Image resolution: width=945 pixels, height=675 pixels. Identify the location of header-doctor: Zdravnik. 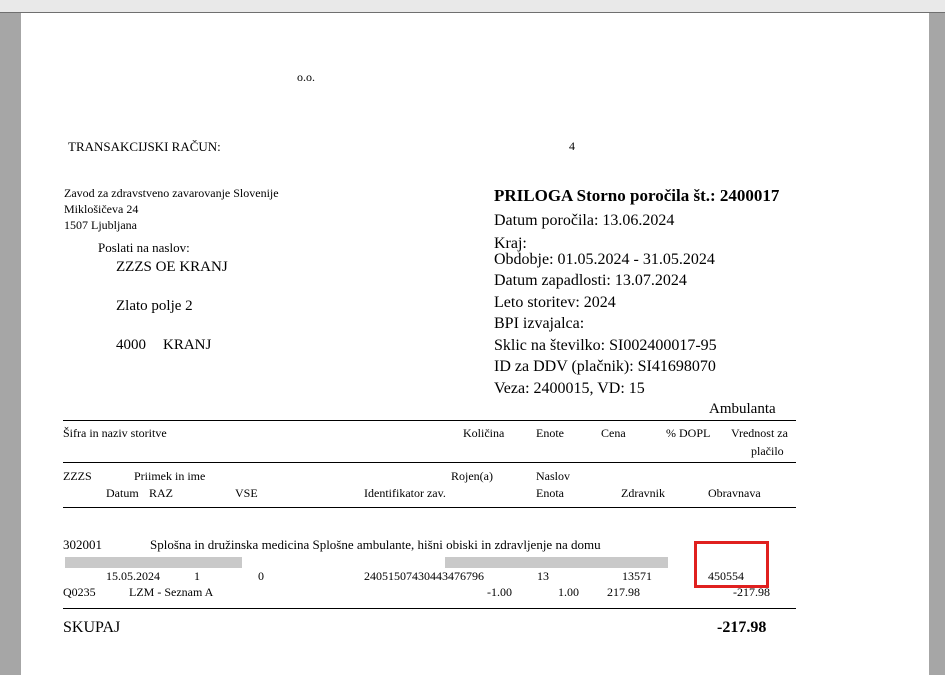
(643, 493).